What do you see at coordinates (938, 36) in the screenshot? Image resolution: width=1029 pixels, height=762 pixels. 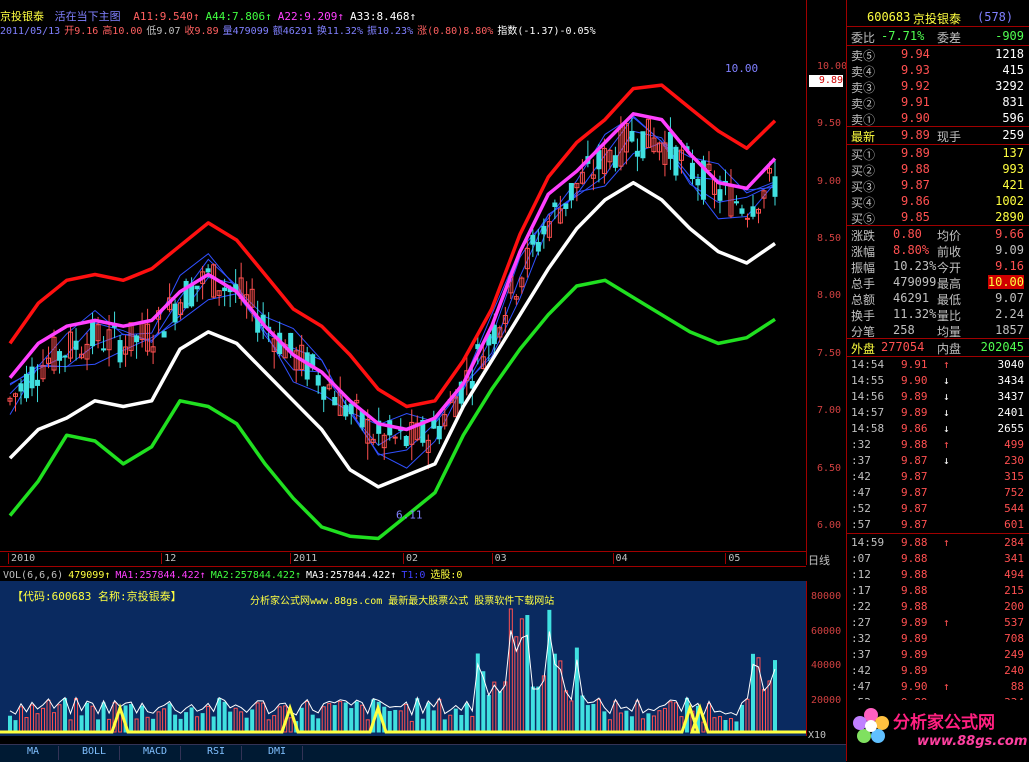 I see `quote-row: 委比 -7.71% 委差 -909` at bounding box center [938, 36].